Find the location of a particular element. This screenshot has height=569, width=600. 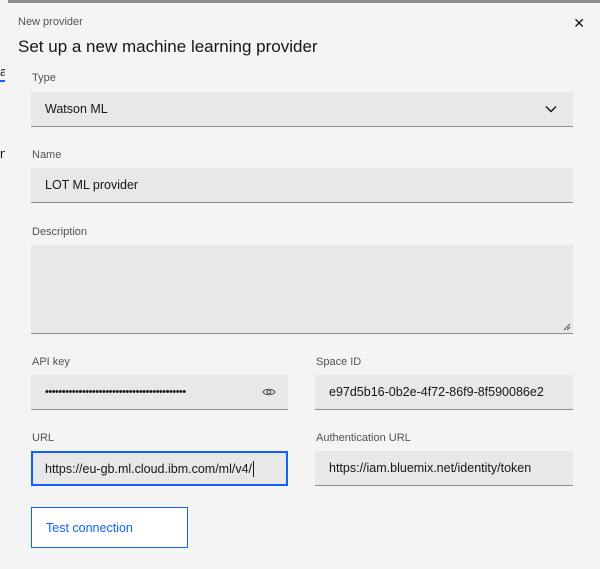

name-input-value: LOT ML provider is located at coordinates (92, 185).